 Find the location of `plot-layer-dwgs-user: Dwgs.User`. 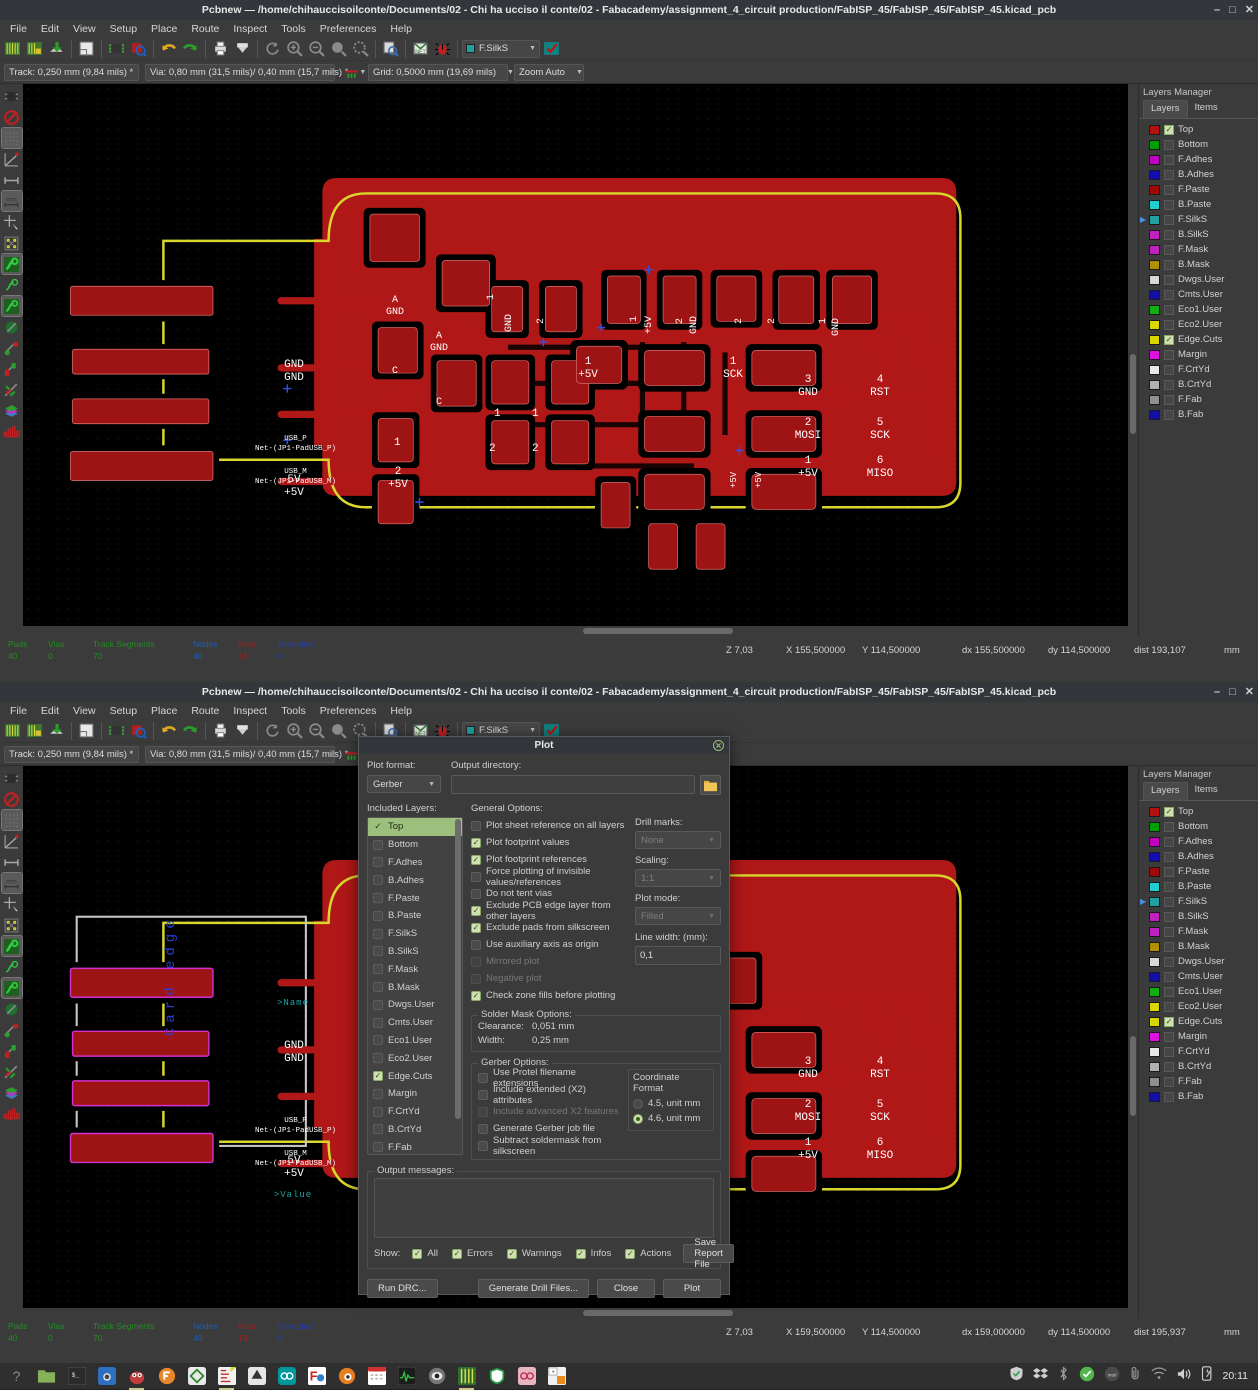

plot-layer-dwgs-user: Dwgs.User is located at coordinates (415, 1005).